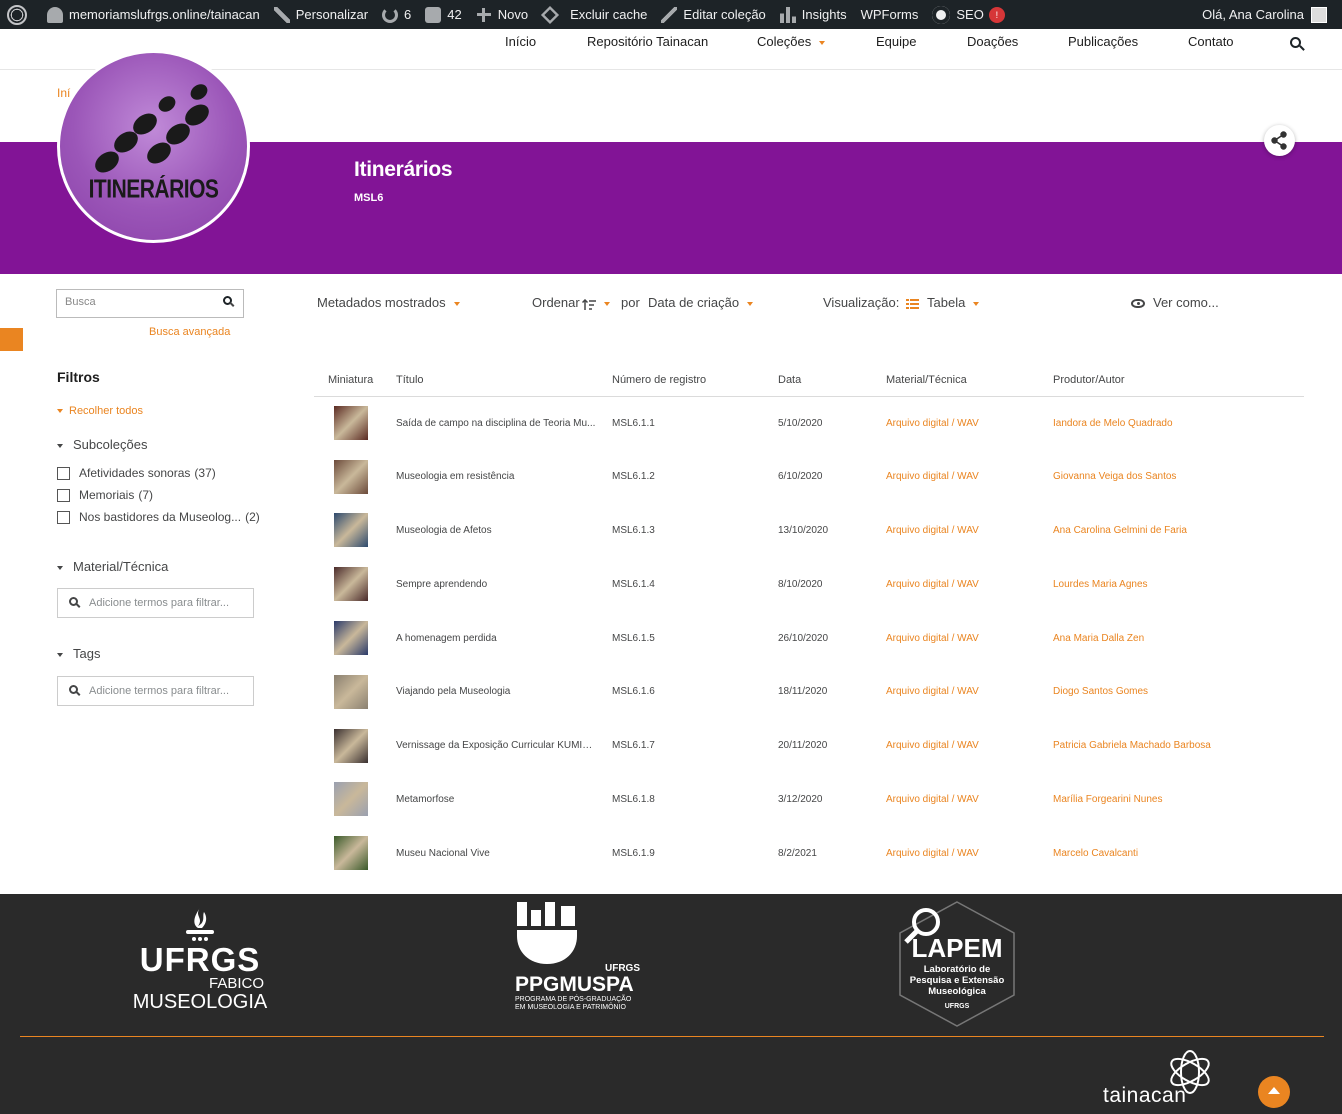 This screenshot has width=1342, height=1114. Describe the element at coordinates (110, 444) in the screenshot. I see `filter-subcollections-label: Subcoleções` at that location.